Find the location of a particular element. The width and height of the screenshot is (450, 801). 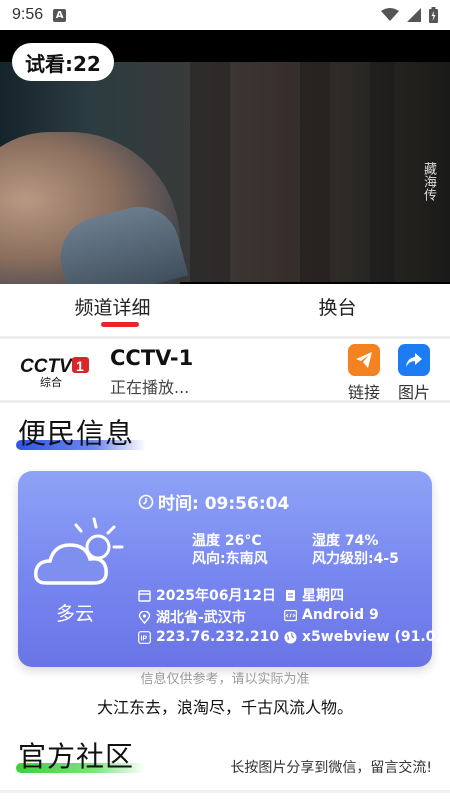

info-disclaimer: 信息仅供参考，请以实际为准 is located at coordinates (225, 679).